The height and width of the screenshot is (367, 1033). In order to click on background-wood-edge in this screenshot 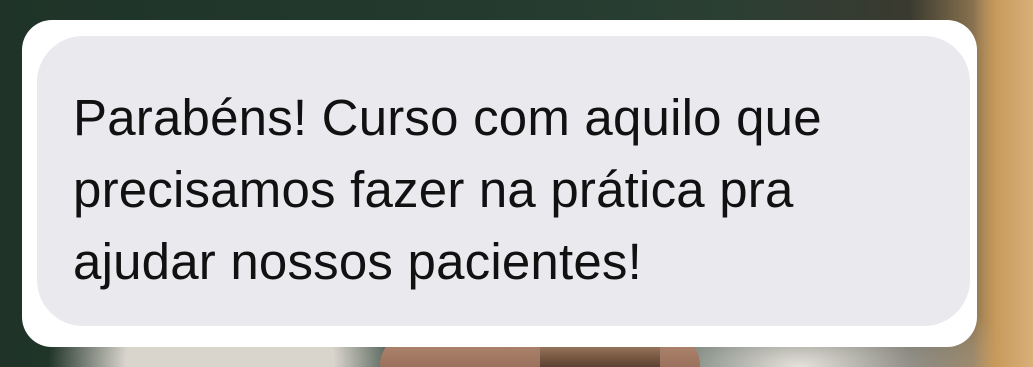, I will do `click(1003, 183)`.